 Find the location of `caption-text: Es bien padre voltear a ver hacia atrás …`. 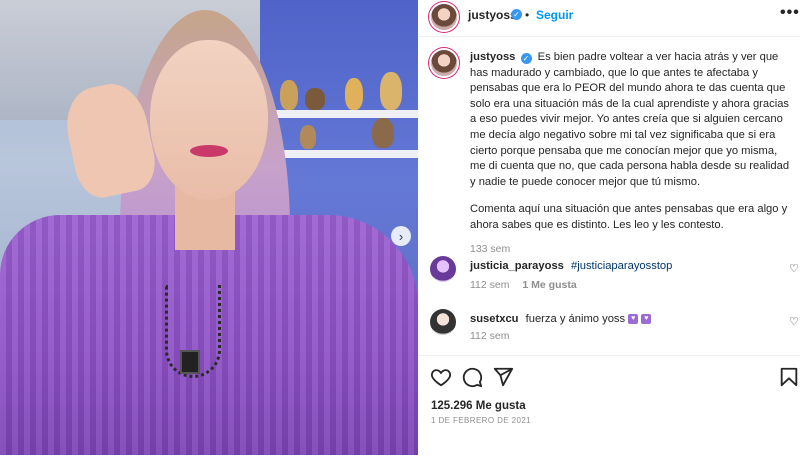

caption-text: Es bien padre voltear a ver hacia atrás … is located at coordinates (630, 119).